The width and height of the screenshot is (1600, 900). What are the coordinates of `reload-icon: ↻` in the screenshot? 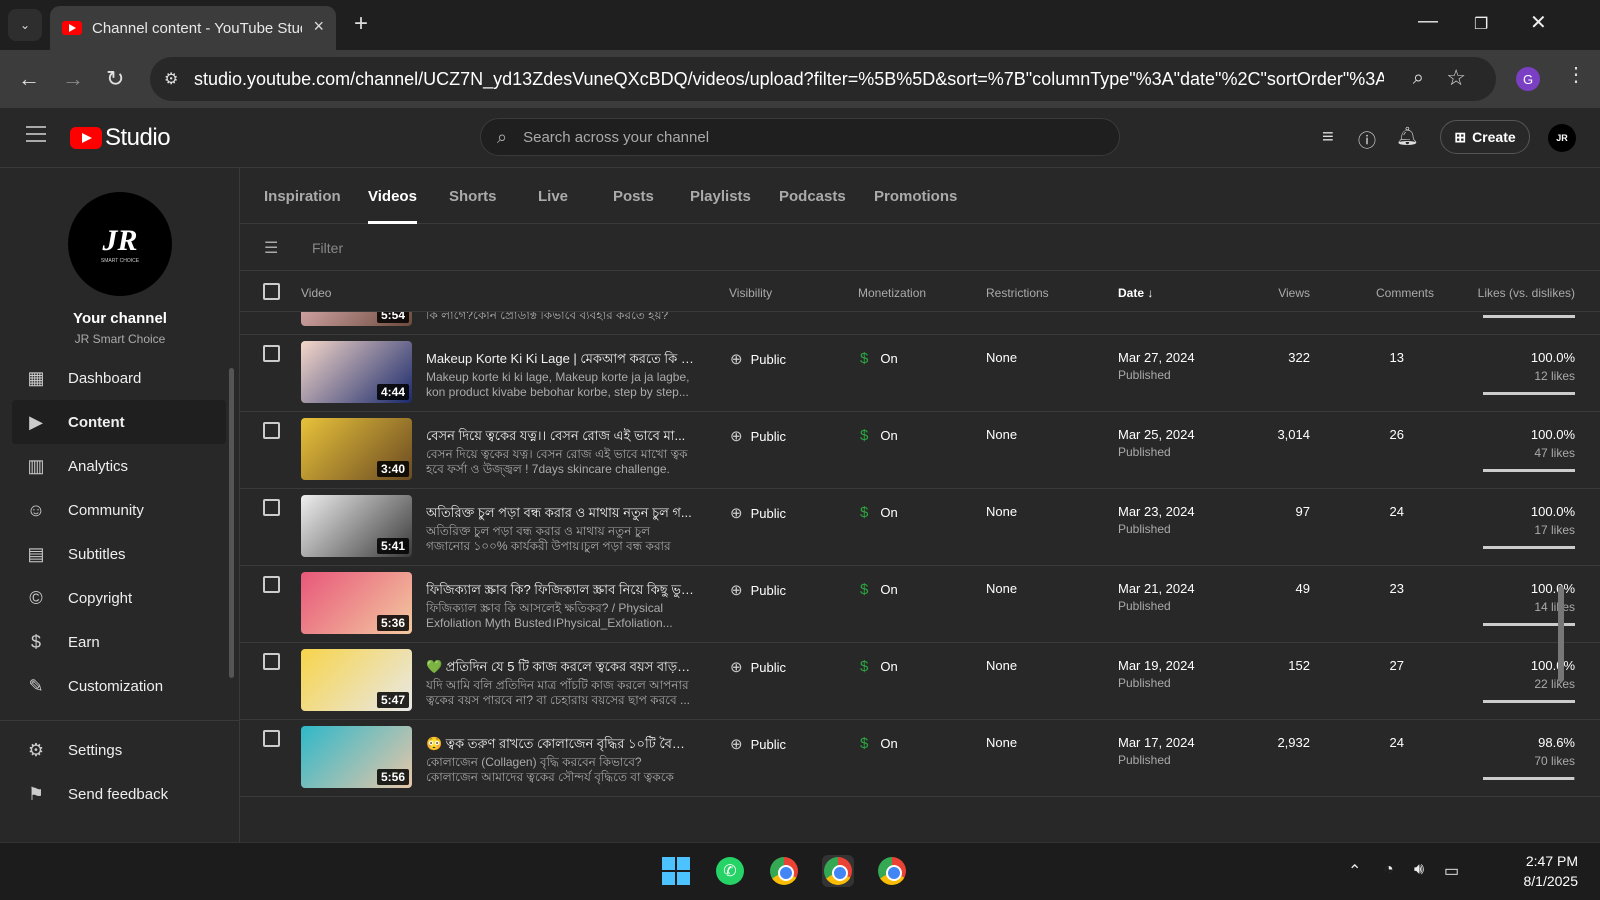 It's located at (115, 79).